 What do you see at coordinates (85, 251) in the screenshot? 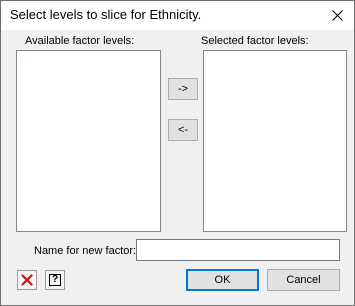
I see `new-factor-label: Name for new factor:` at bounding box center [85, 251].